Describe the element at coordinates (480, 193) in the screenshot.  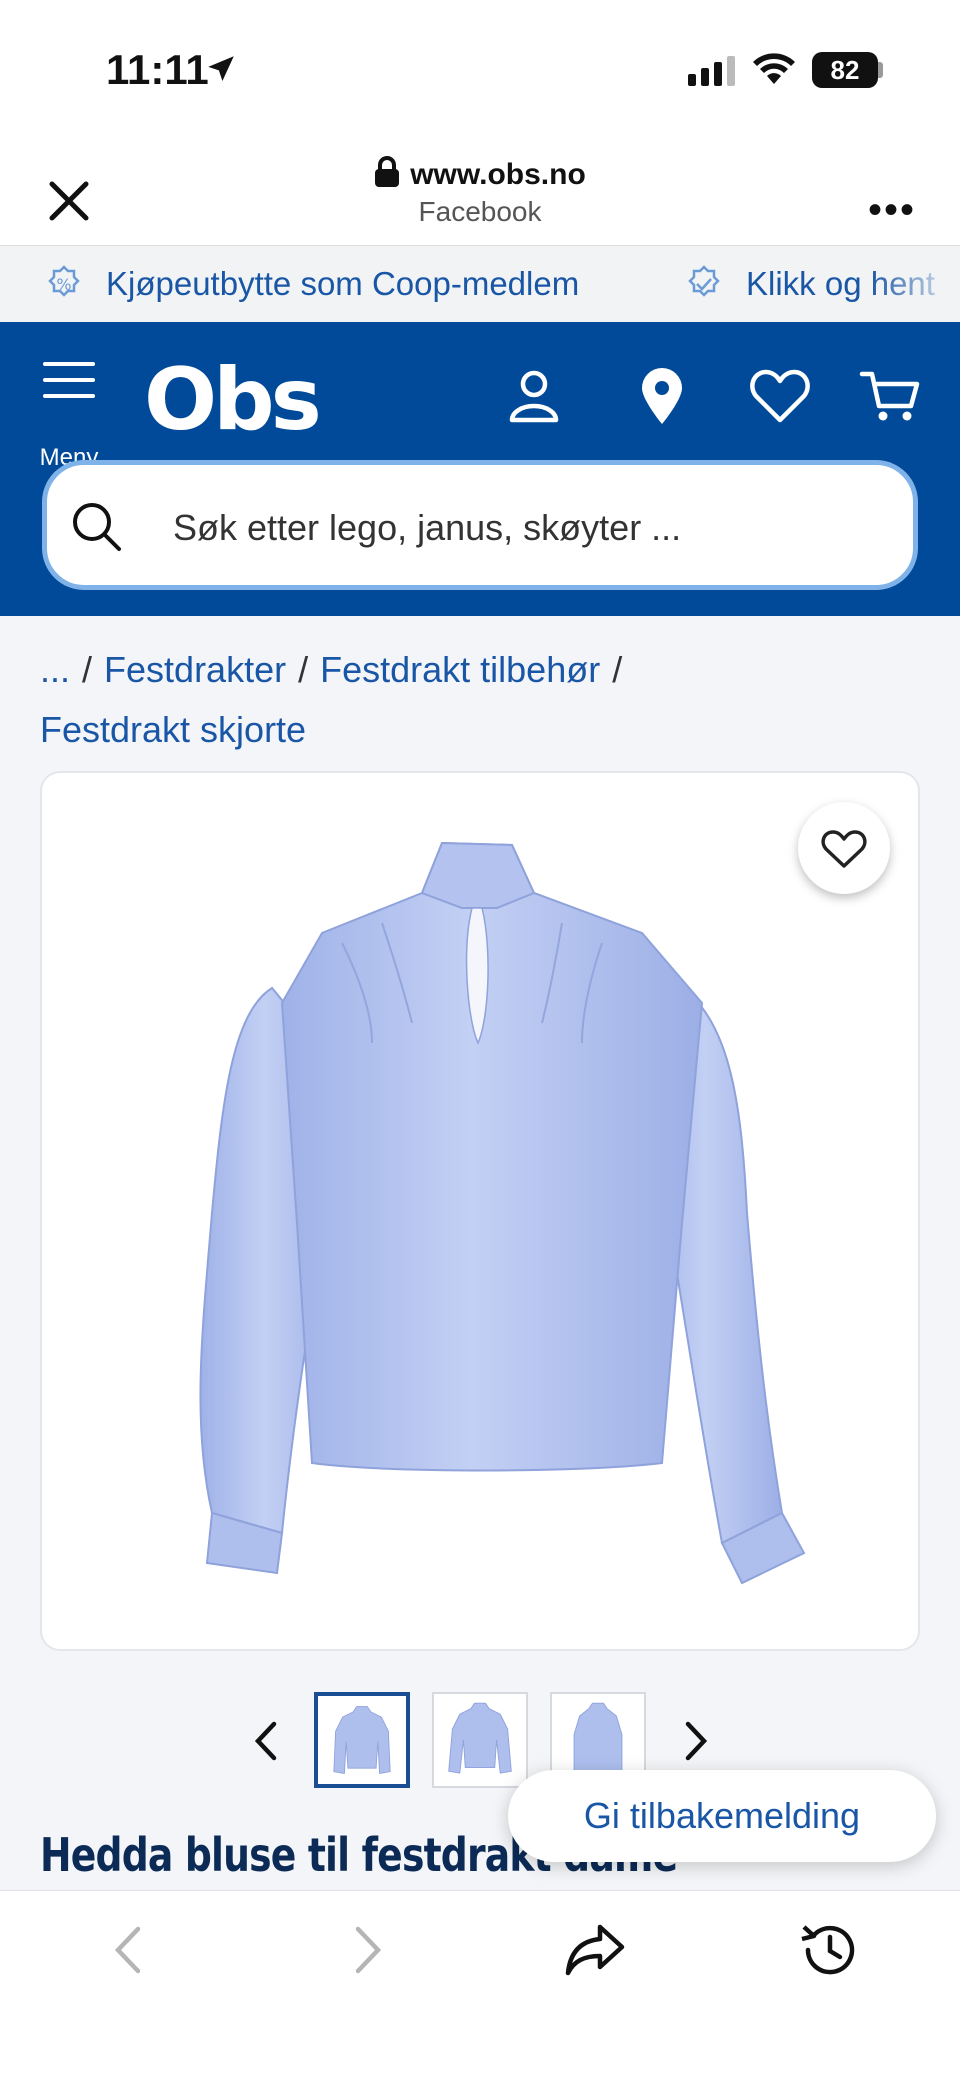
I see `in-app-browser-bar: www.obs.no Facebook •••` at that location.